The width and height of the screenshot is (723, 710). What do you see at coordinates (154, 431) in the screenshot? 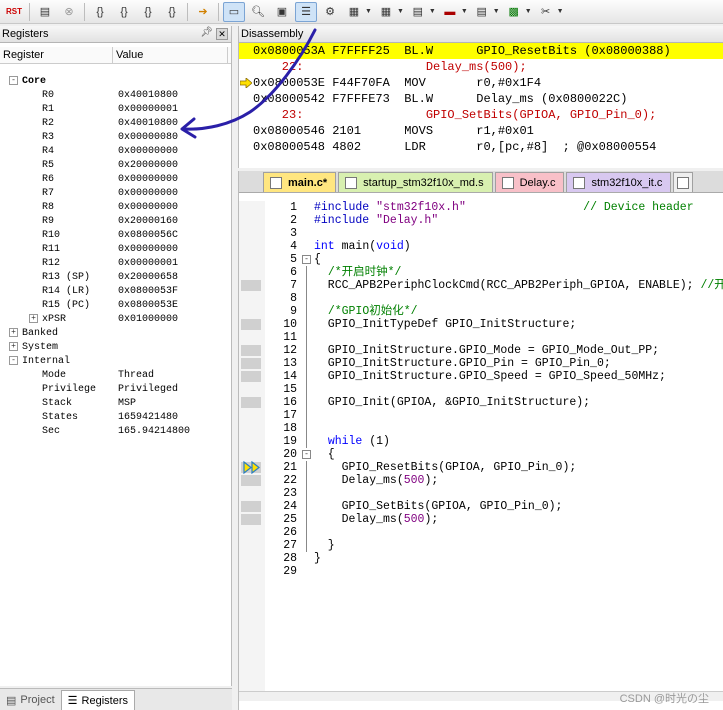
I see `register-value: 165.94214800` at bounding box center [154, 431].